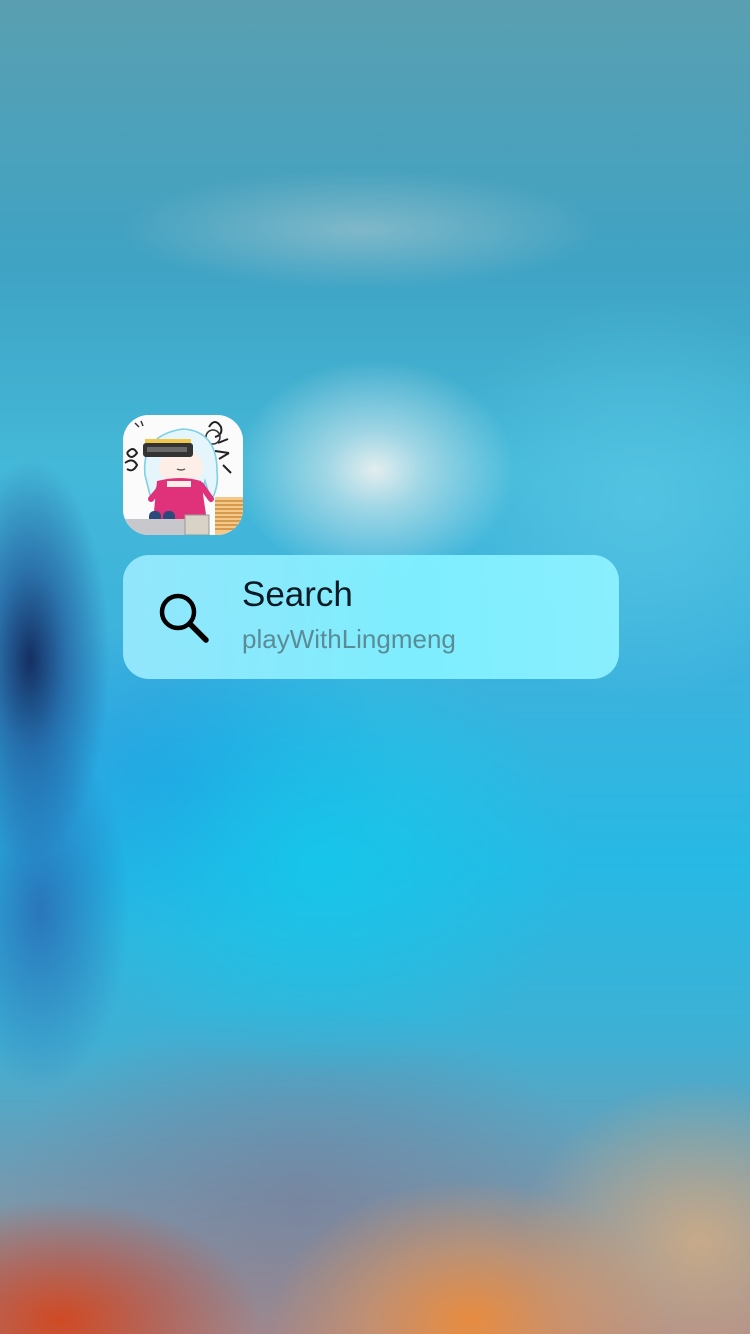 The height and width of the screenshot is (1334, 750). I want to click on search-quick-action: Search playWithLingmeng, so click(371, 617).